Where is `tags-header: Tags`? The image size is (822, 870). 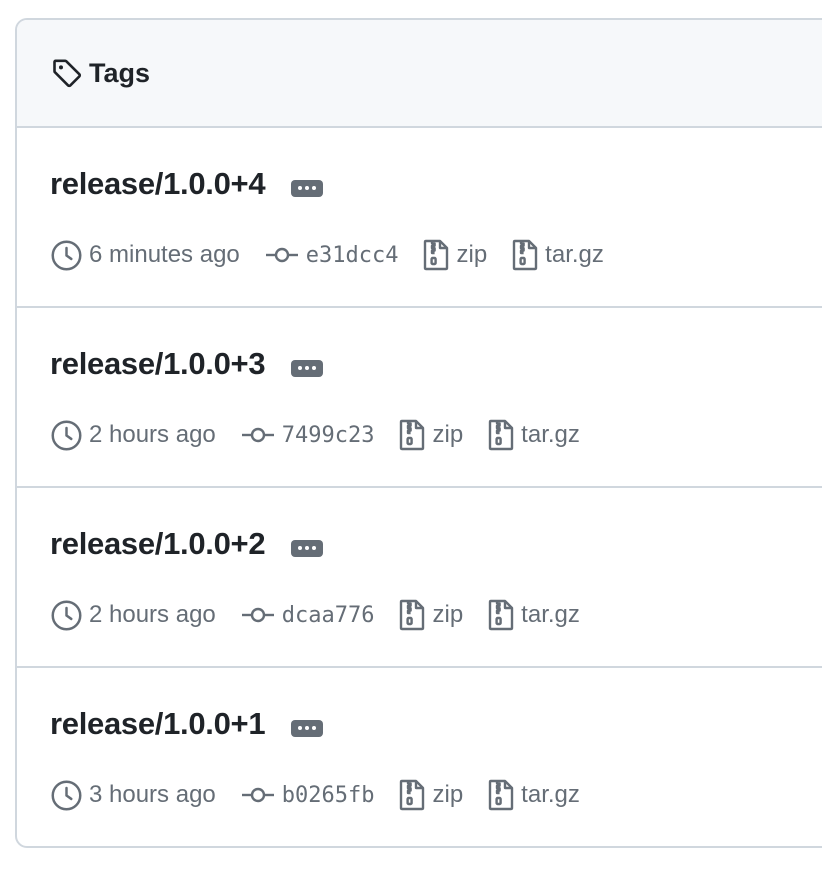 tags-header: Tags is located at coordinates (419, 74).